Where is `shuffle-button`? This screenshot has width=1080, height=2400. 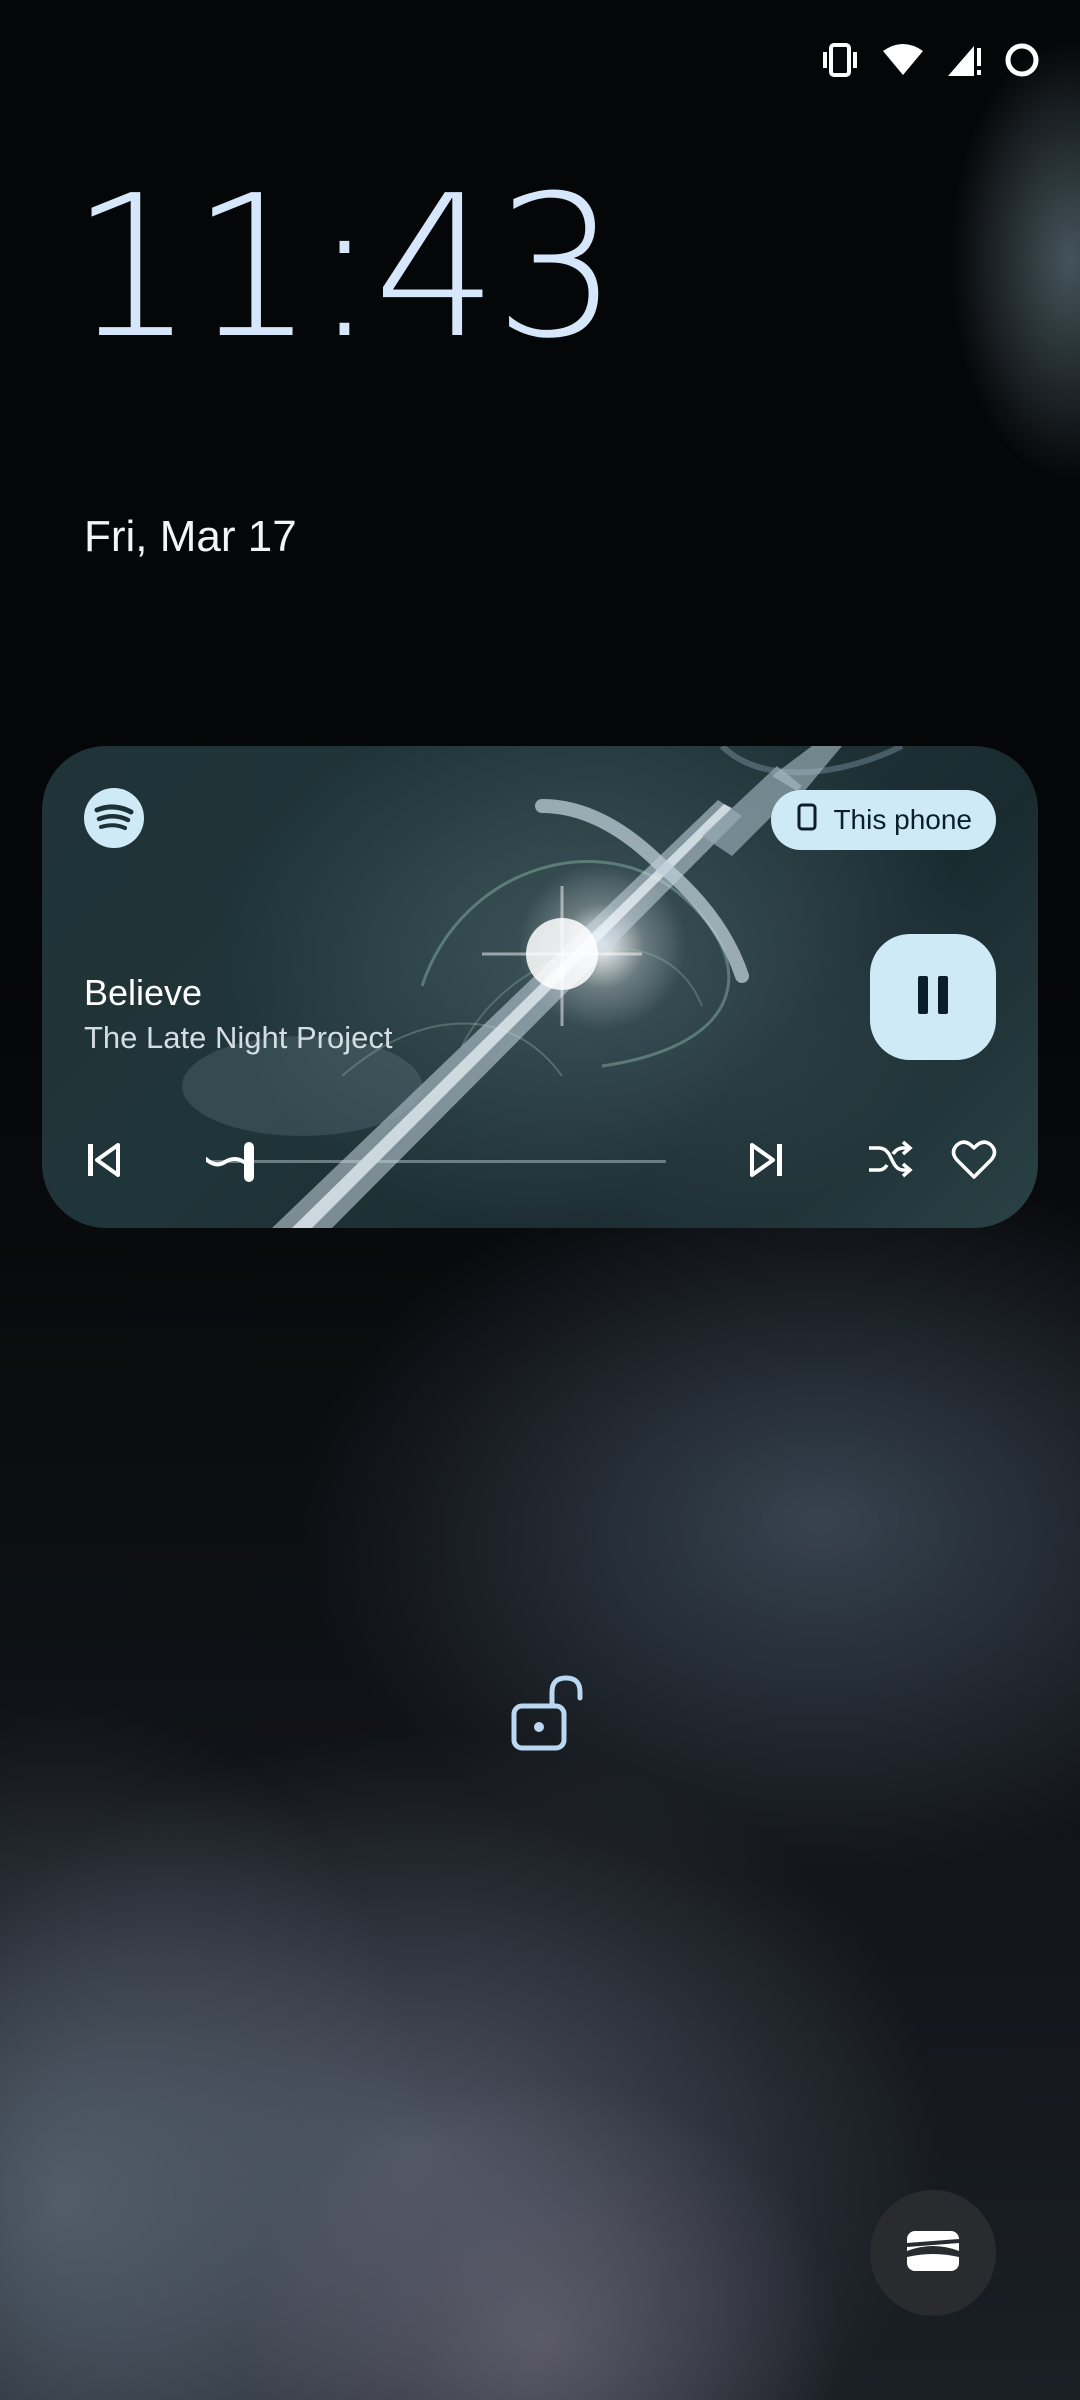
shuffle-button is located at coordinates (890, 1162).